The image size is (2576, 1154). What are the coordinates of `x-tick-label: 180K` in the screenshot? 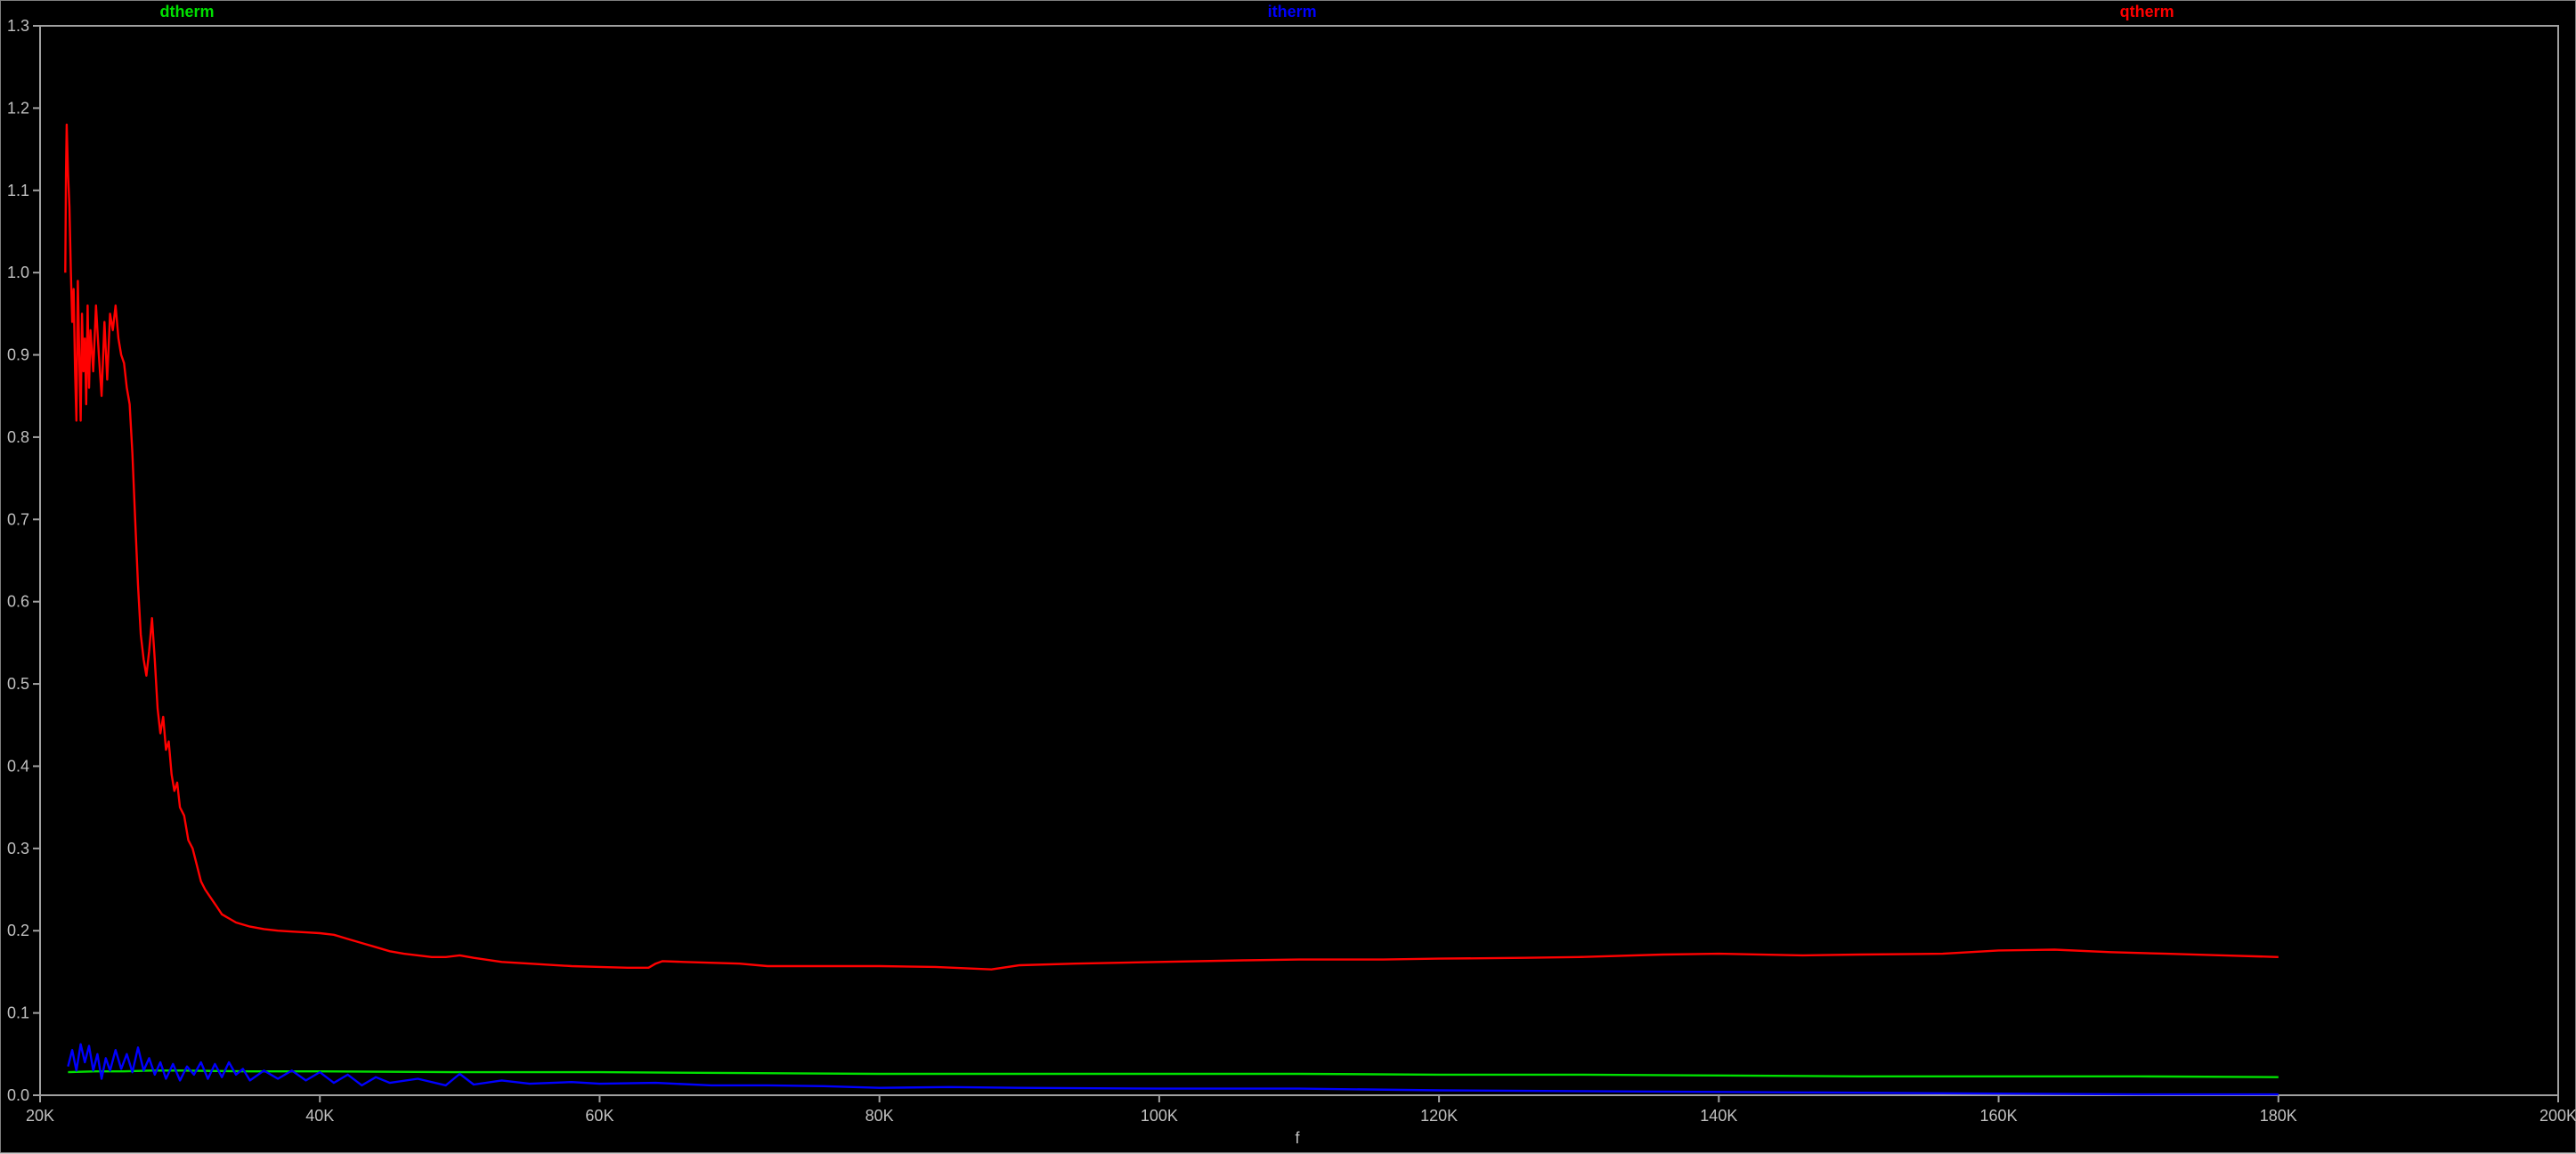 It's located at (2278, 1116).